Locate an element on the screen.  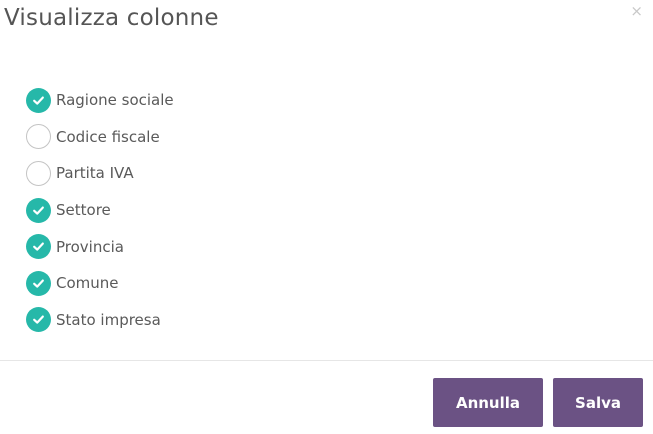
checkbox-stato-impresa is located at coordinates (38, 320).